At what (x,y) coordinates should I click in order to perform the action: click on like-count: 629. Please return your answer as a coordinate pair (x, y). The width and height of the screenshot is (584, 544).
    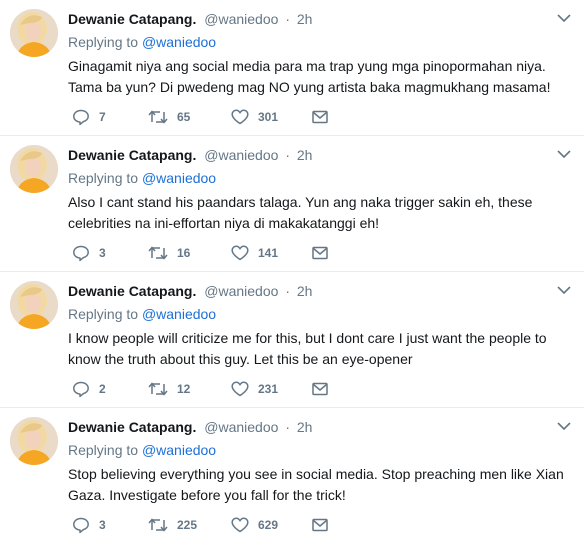
    Looking at the image, I should click on (268, 525).